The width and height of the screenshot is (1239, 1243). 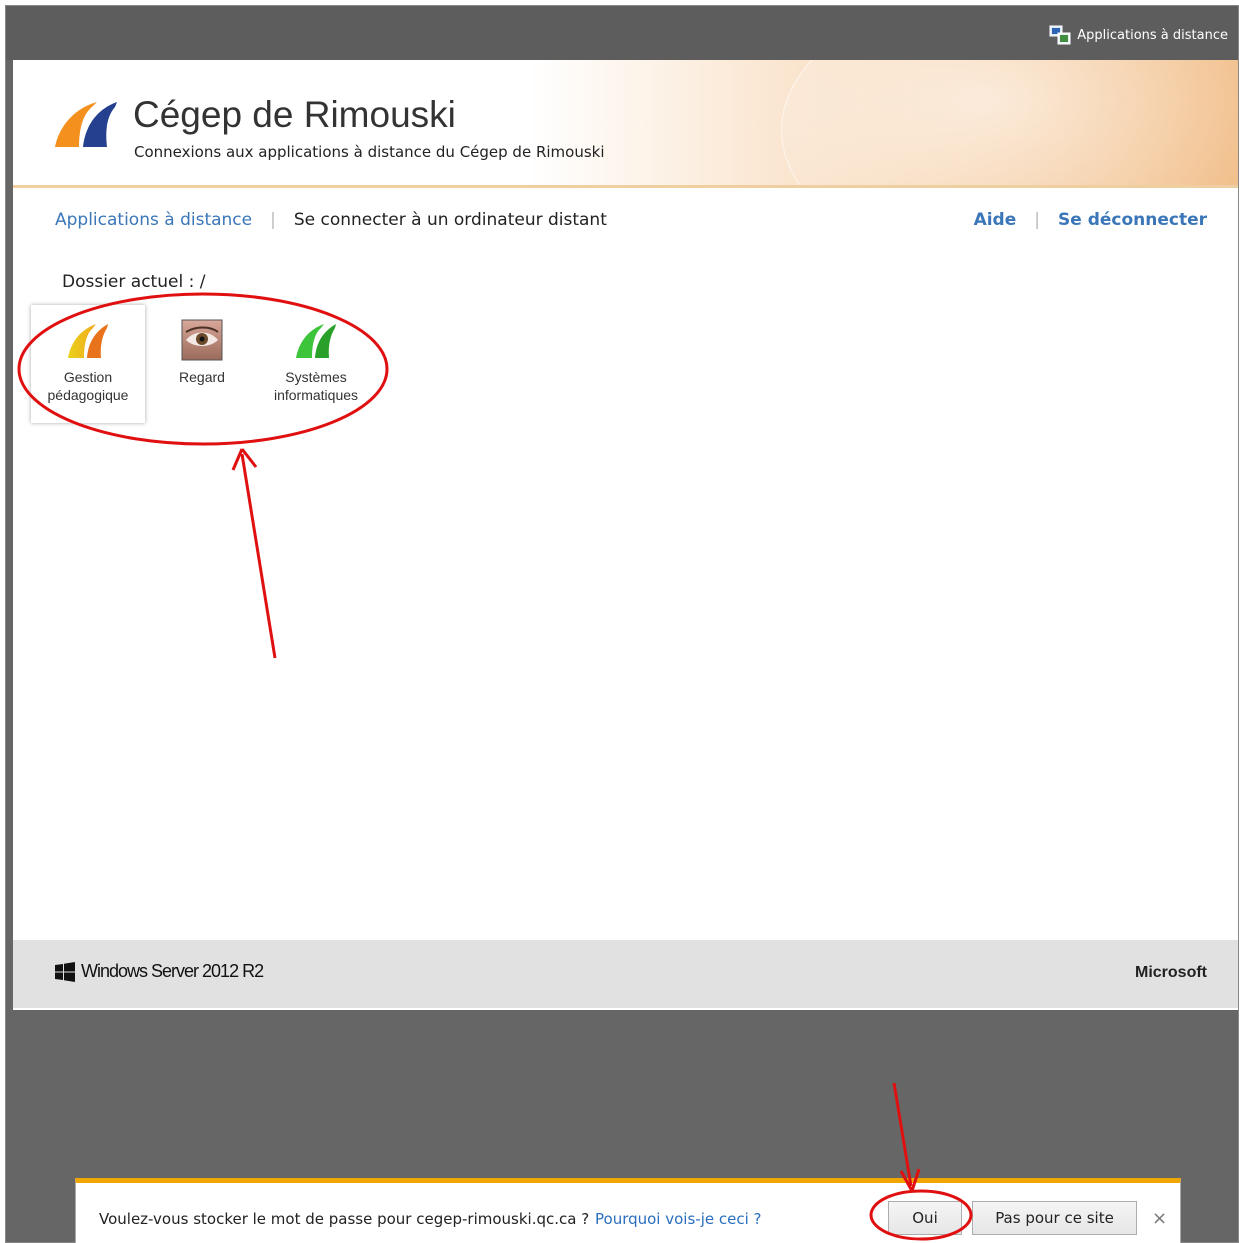 What do you see at coordinates (678, 1219) in the screenshot?
I see `why-link: Pourquoi vois-je ceci ?` at bounding box center [678, 1219].